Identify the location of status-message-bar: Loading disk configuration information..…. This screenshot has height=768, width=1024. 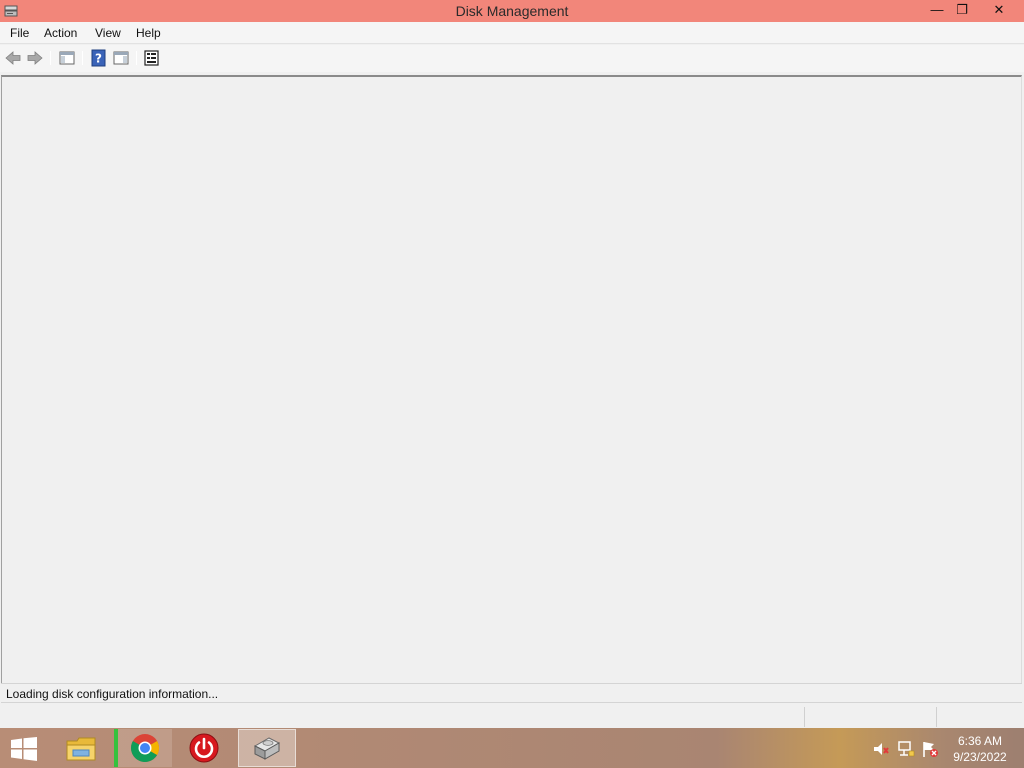
(511, 693).